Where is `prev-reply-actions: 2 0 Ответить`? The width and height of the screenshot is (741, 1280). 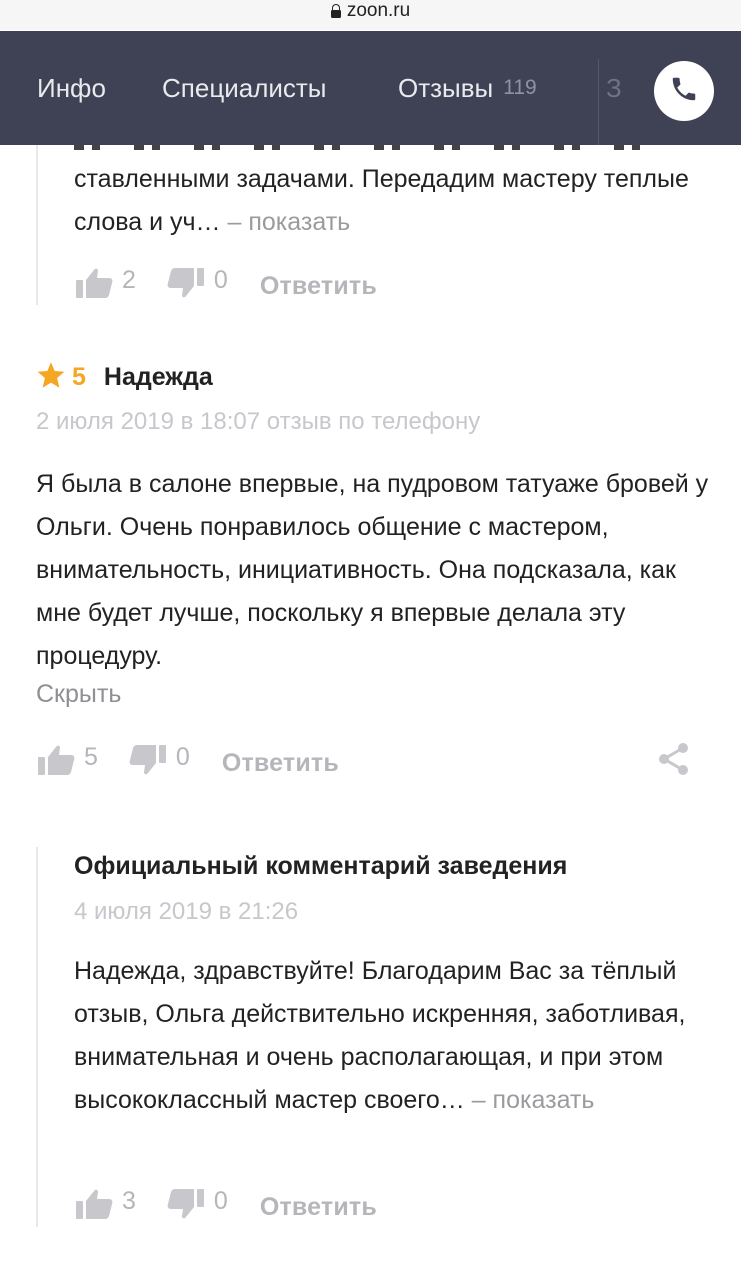
prev-reply-actions: 2 0 Ответить is located at coordinates (225, 286).